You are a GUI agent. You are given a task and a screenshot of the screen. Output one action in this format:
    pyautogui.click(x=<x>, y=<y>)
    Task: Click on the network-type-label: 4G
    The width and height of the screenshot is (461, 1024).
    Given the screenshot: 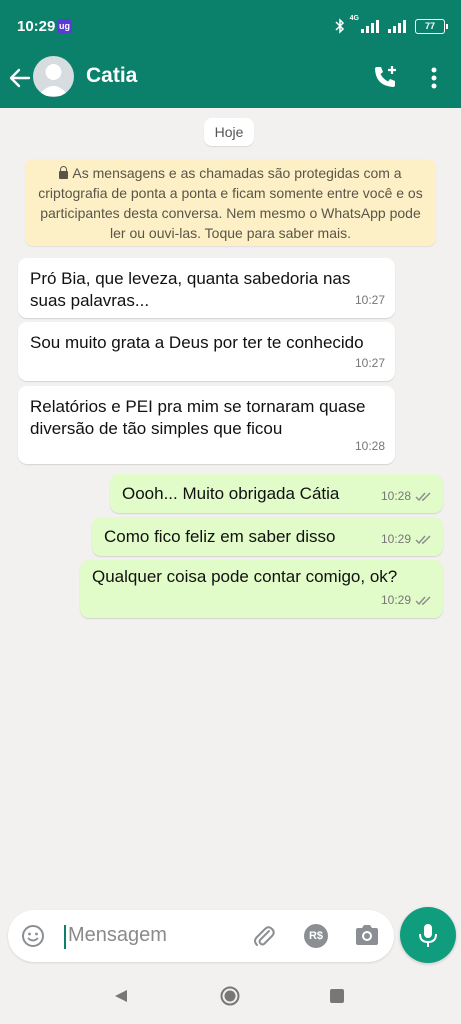 What is the action you would take?
    pyautogui.click(x=354, y=18)
    